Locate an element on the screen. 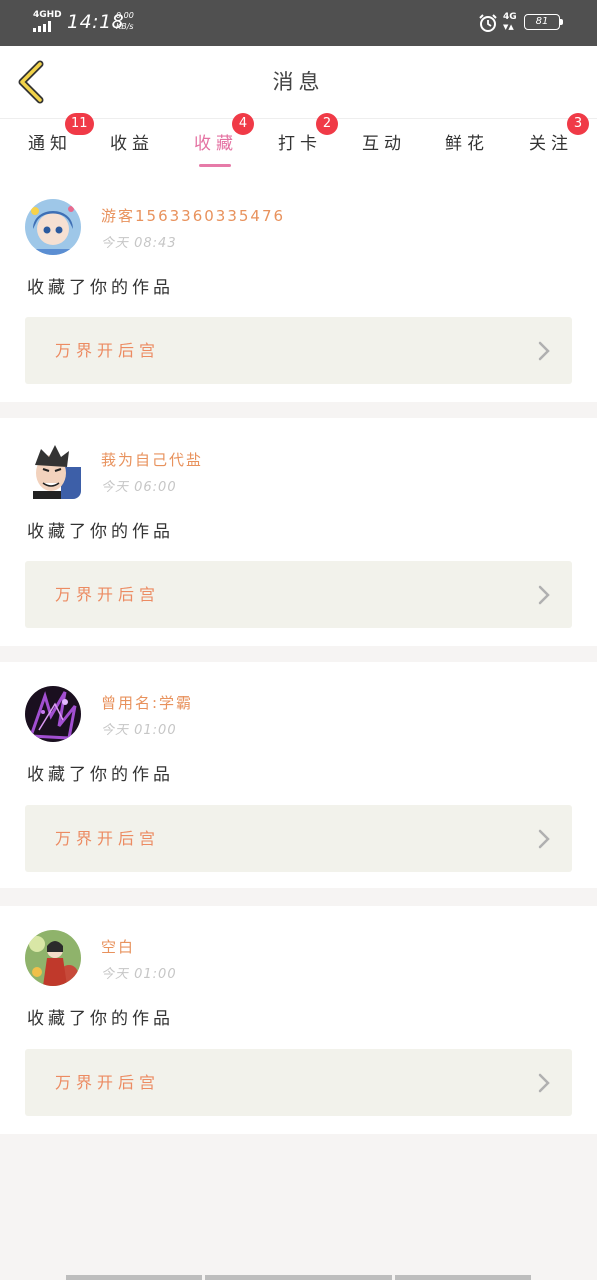 Image resolution: width=597 pixels, height=1280 pixels. cartoon-man-avatar-icon is located at coordinates (53, 471).